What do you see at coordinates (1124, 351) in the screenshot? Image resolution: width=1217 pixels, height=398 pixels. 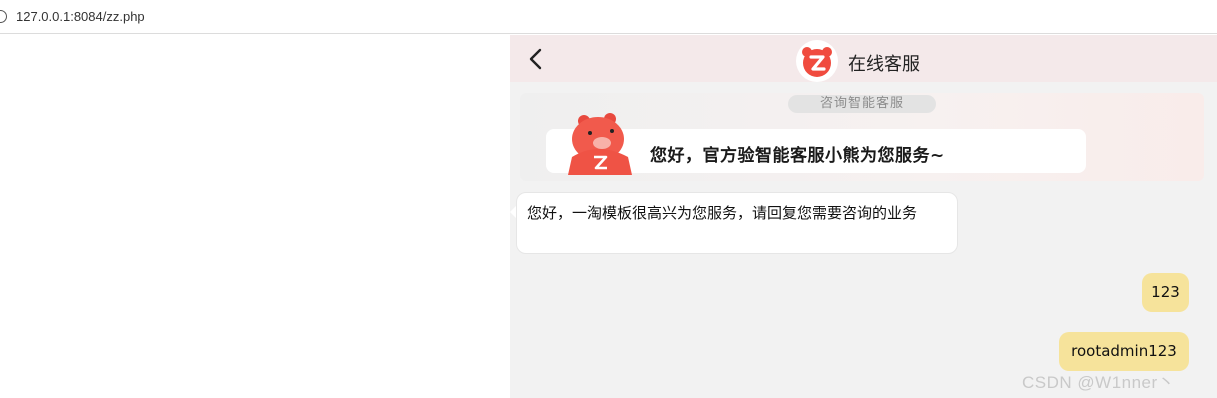 I see `user-message: rootadmin123` at bounding box center [1124, 351].